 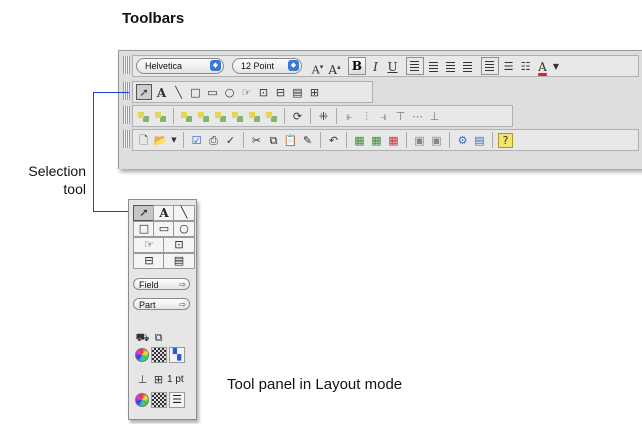 I want to click on chevron-right-icon: ⇨, so click(x=182, y=304).